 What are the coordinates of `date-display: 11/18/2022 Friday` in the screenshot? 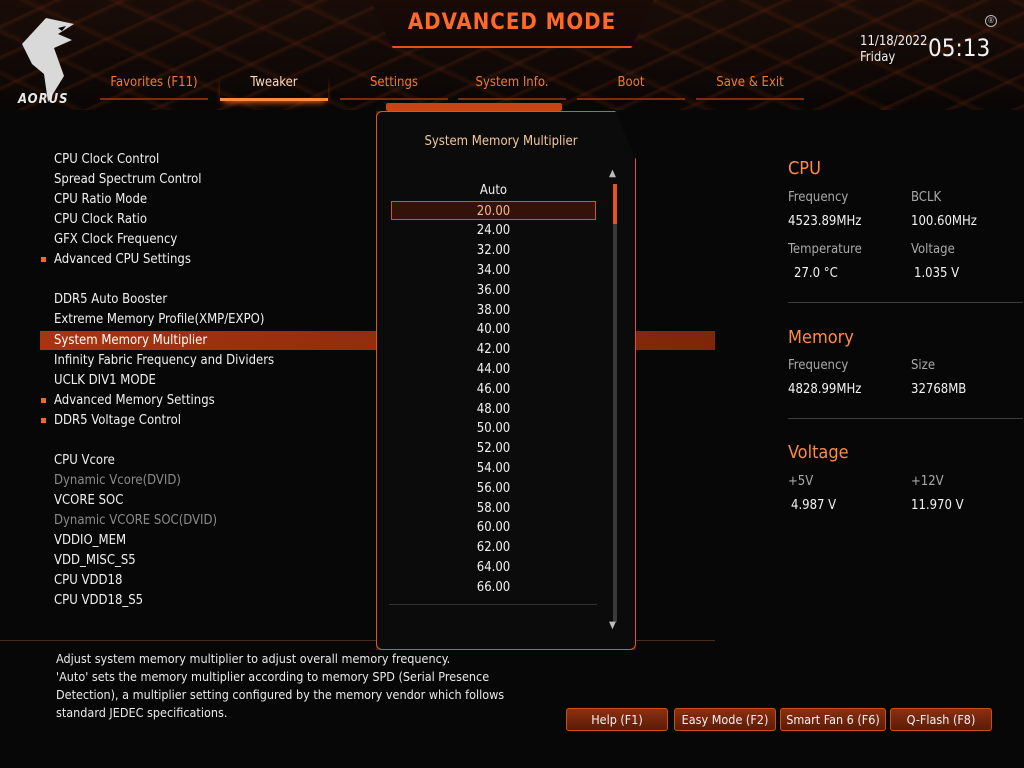 It's located at (893, 50).